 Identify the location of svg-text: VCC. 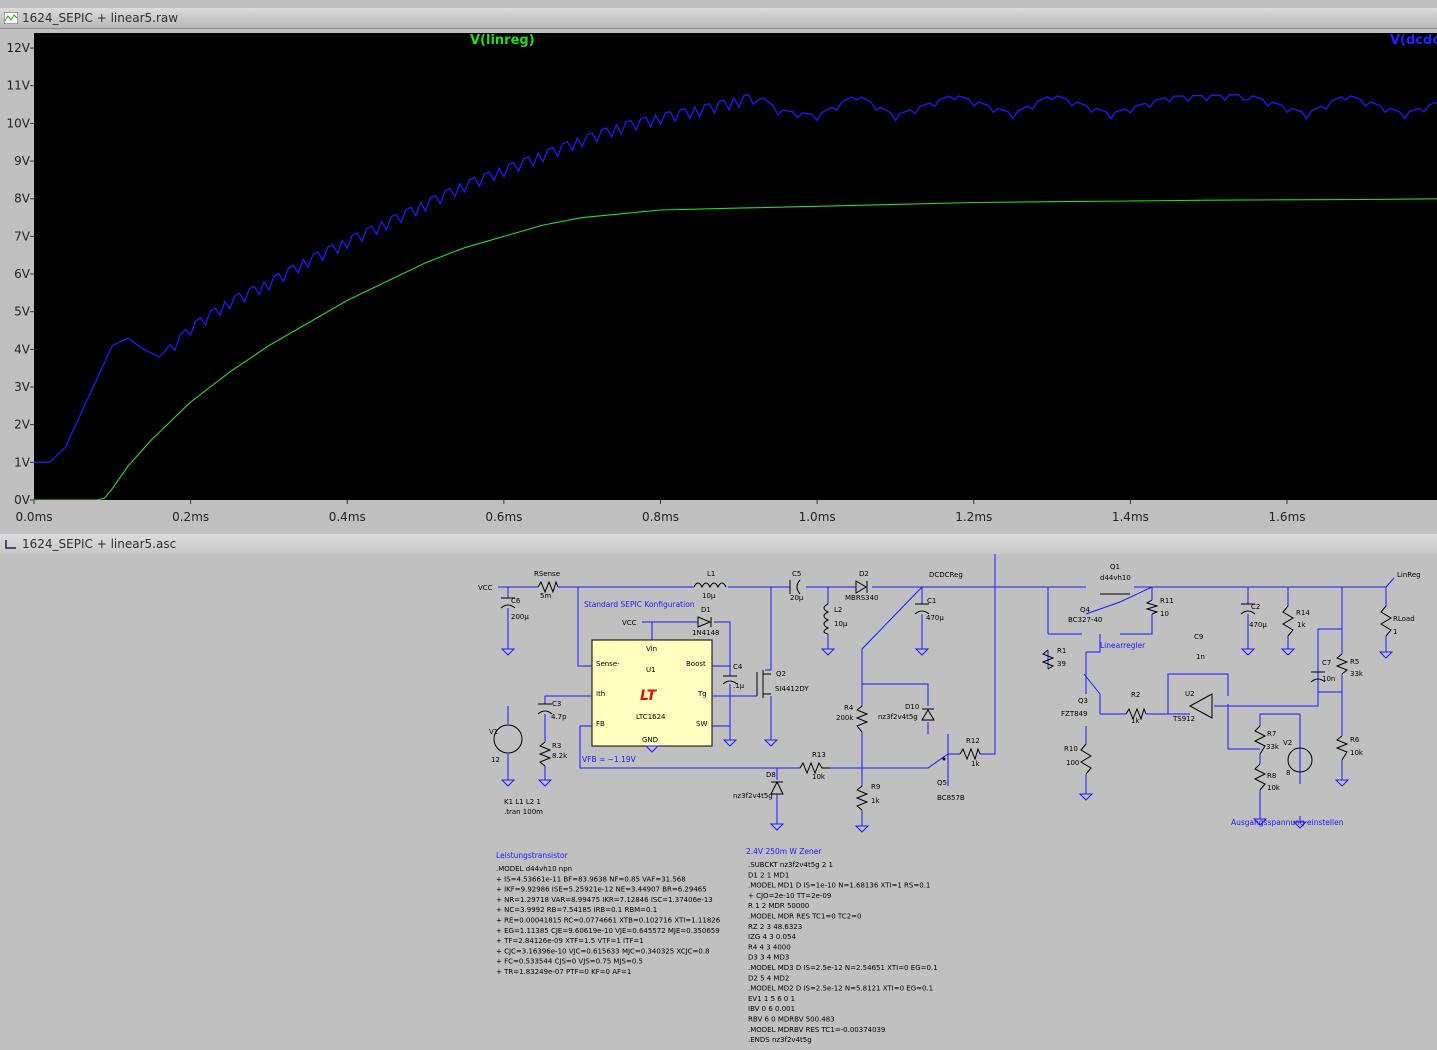
(629, 623).